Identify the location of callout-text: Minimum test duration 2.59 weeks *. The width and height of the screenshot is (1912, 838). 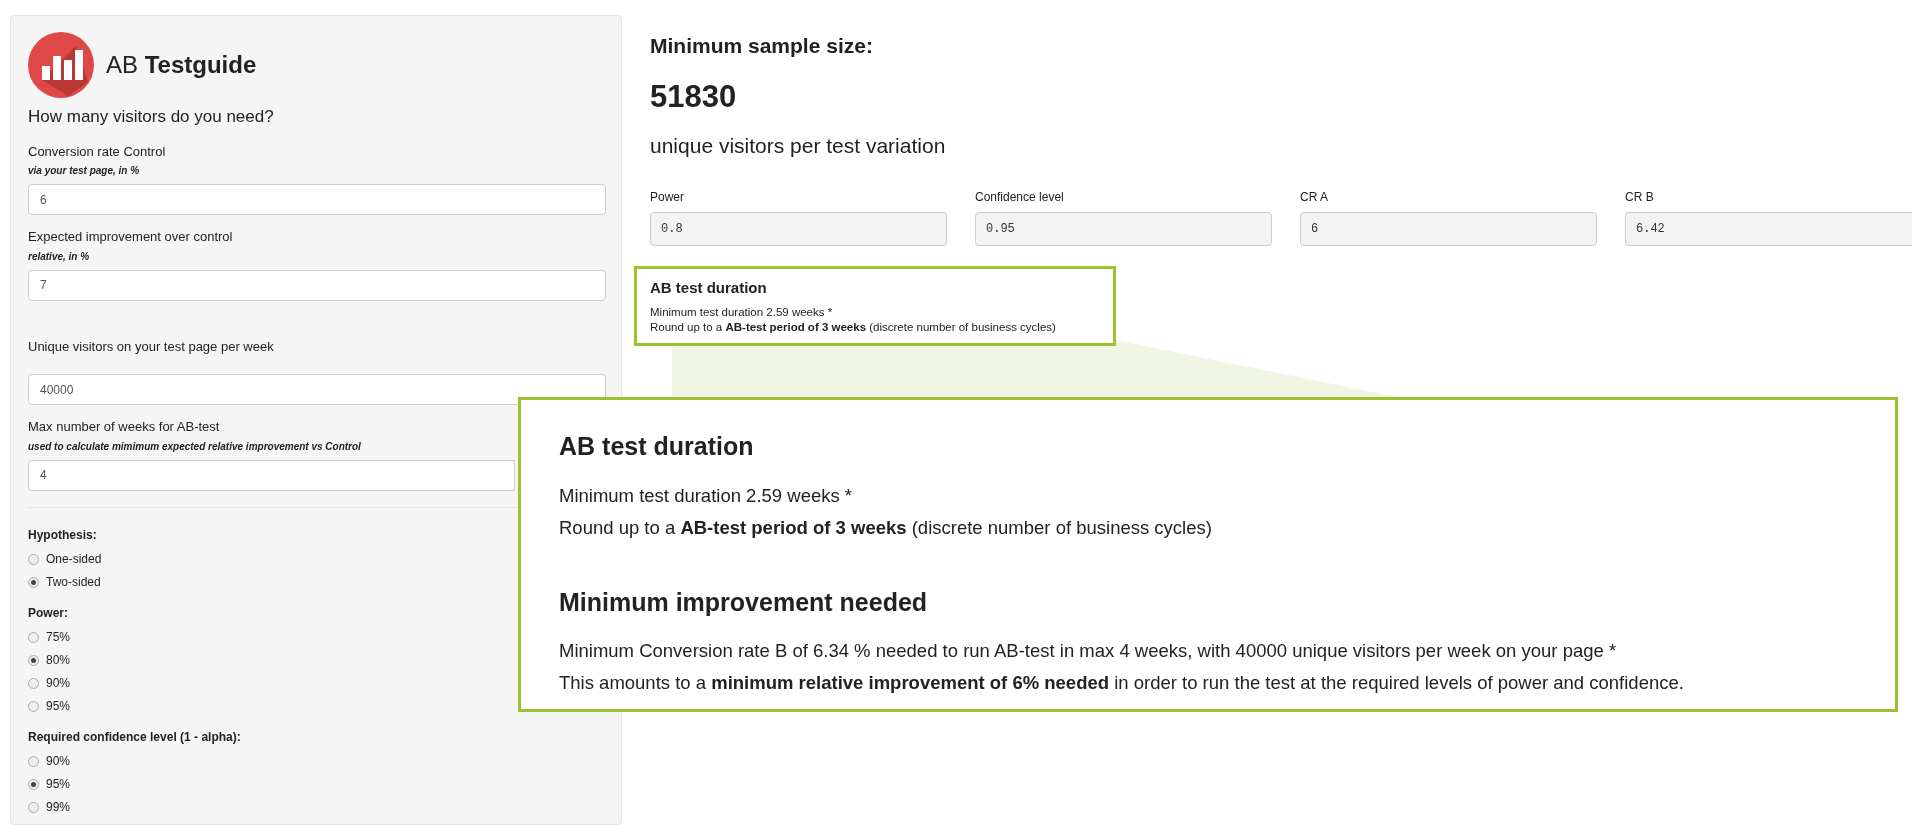
(706, 495).